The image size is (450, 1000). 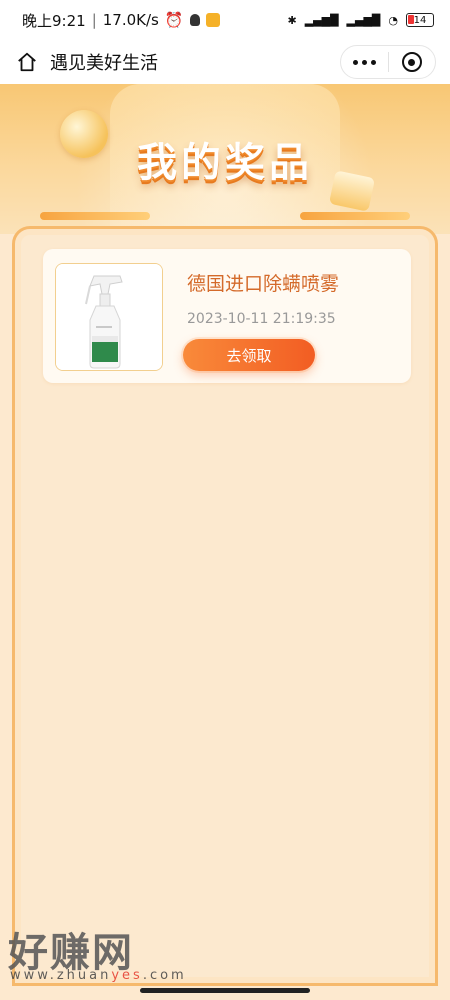 I want to click on more-menu-button, so click(x=364, y=62).